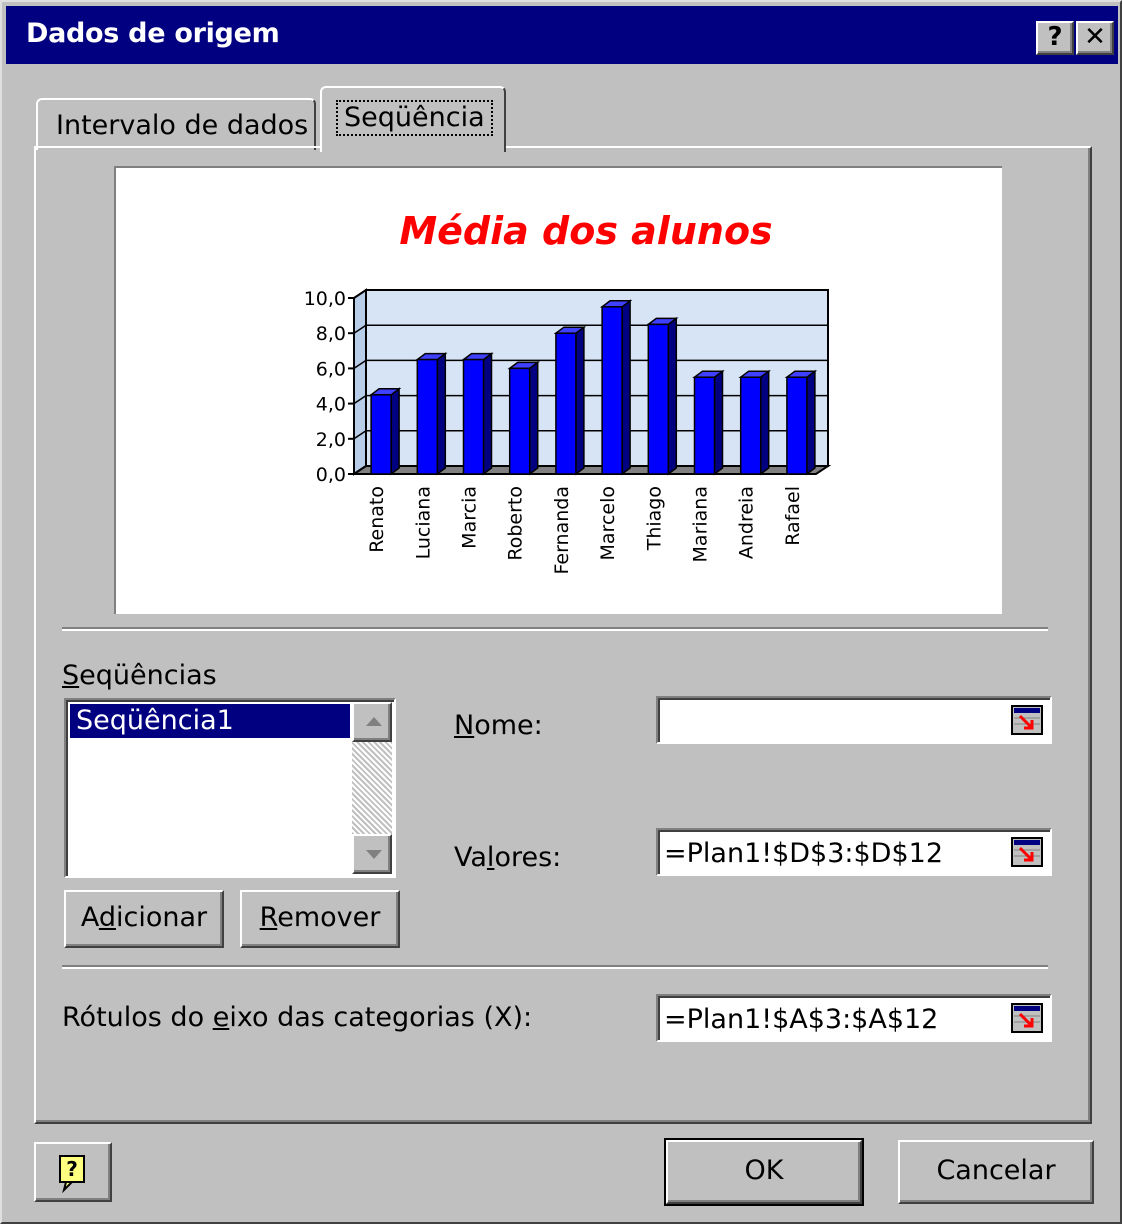 Image resolution: width=1122 pixels, height=1224 pixels. I want to click on cancel-button: Cancelar, so click(996, 1172).